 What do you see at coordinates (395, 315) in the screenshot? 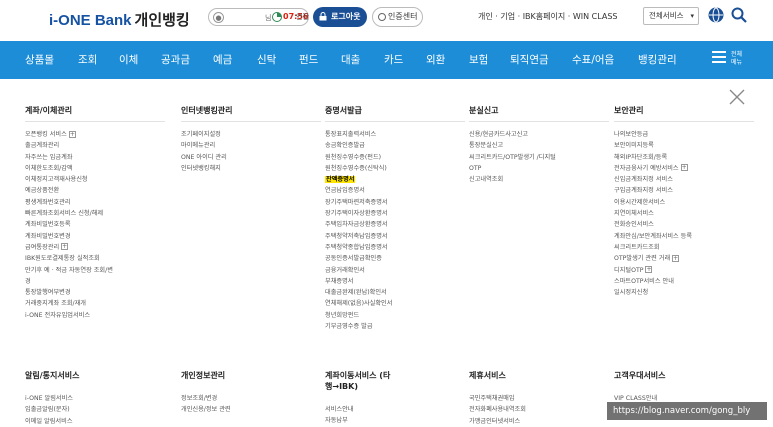
I see `menu-link: 청년희망펀드` at bounding box center [395, 315].